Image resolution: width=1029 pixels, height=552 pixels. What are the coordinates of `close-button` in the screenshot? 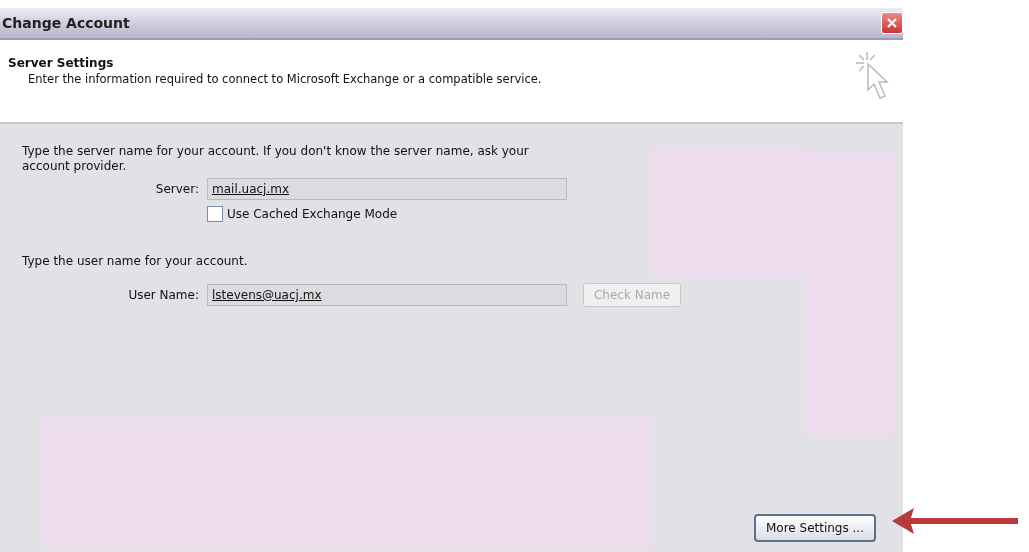 It's located at (892, 23).